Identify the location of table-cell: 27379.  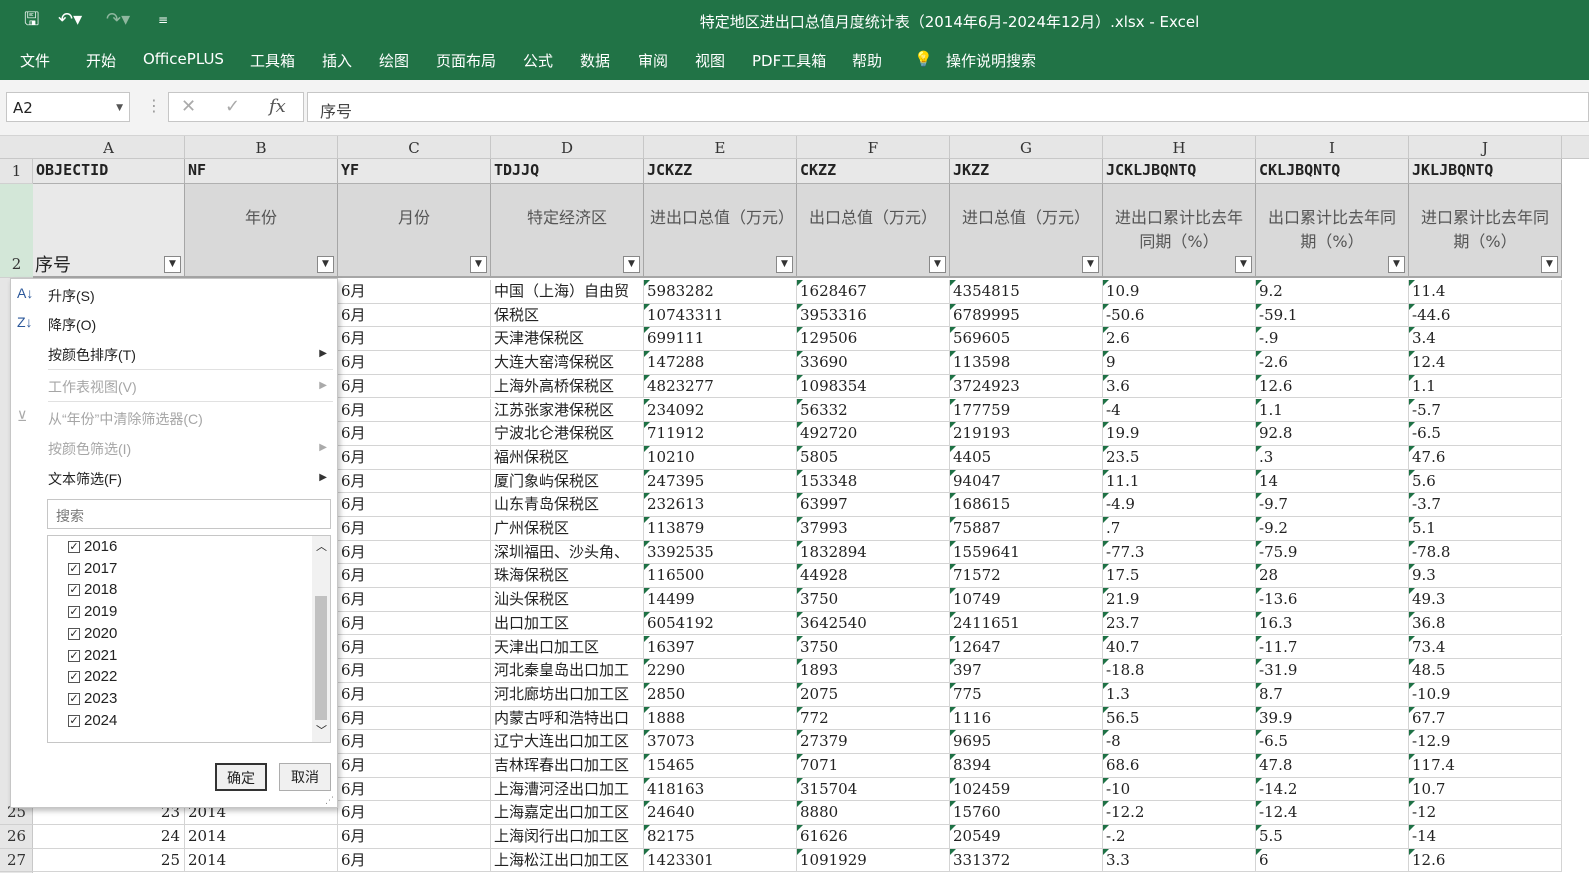
(873, 742).